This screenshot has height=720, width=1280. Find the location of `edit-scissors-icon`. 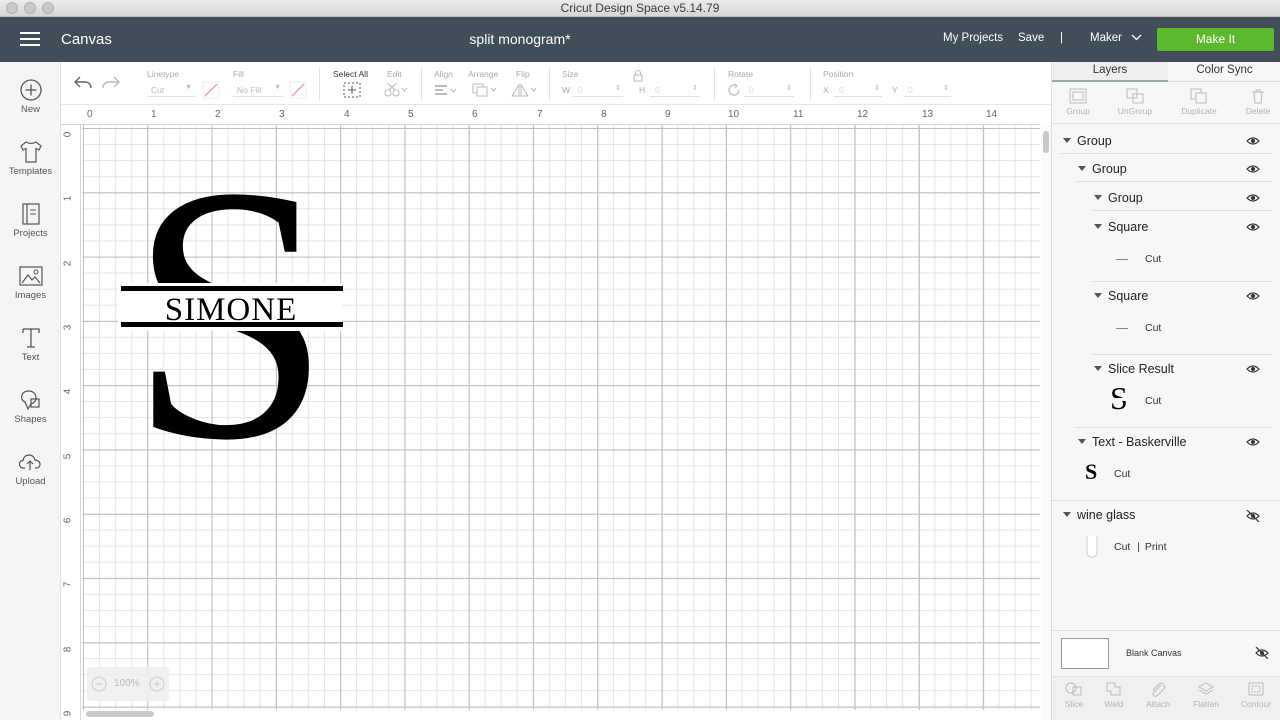

edit-scissors-icon is located at coordinates (396, 90).